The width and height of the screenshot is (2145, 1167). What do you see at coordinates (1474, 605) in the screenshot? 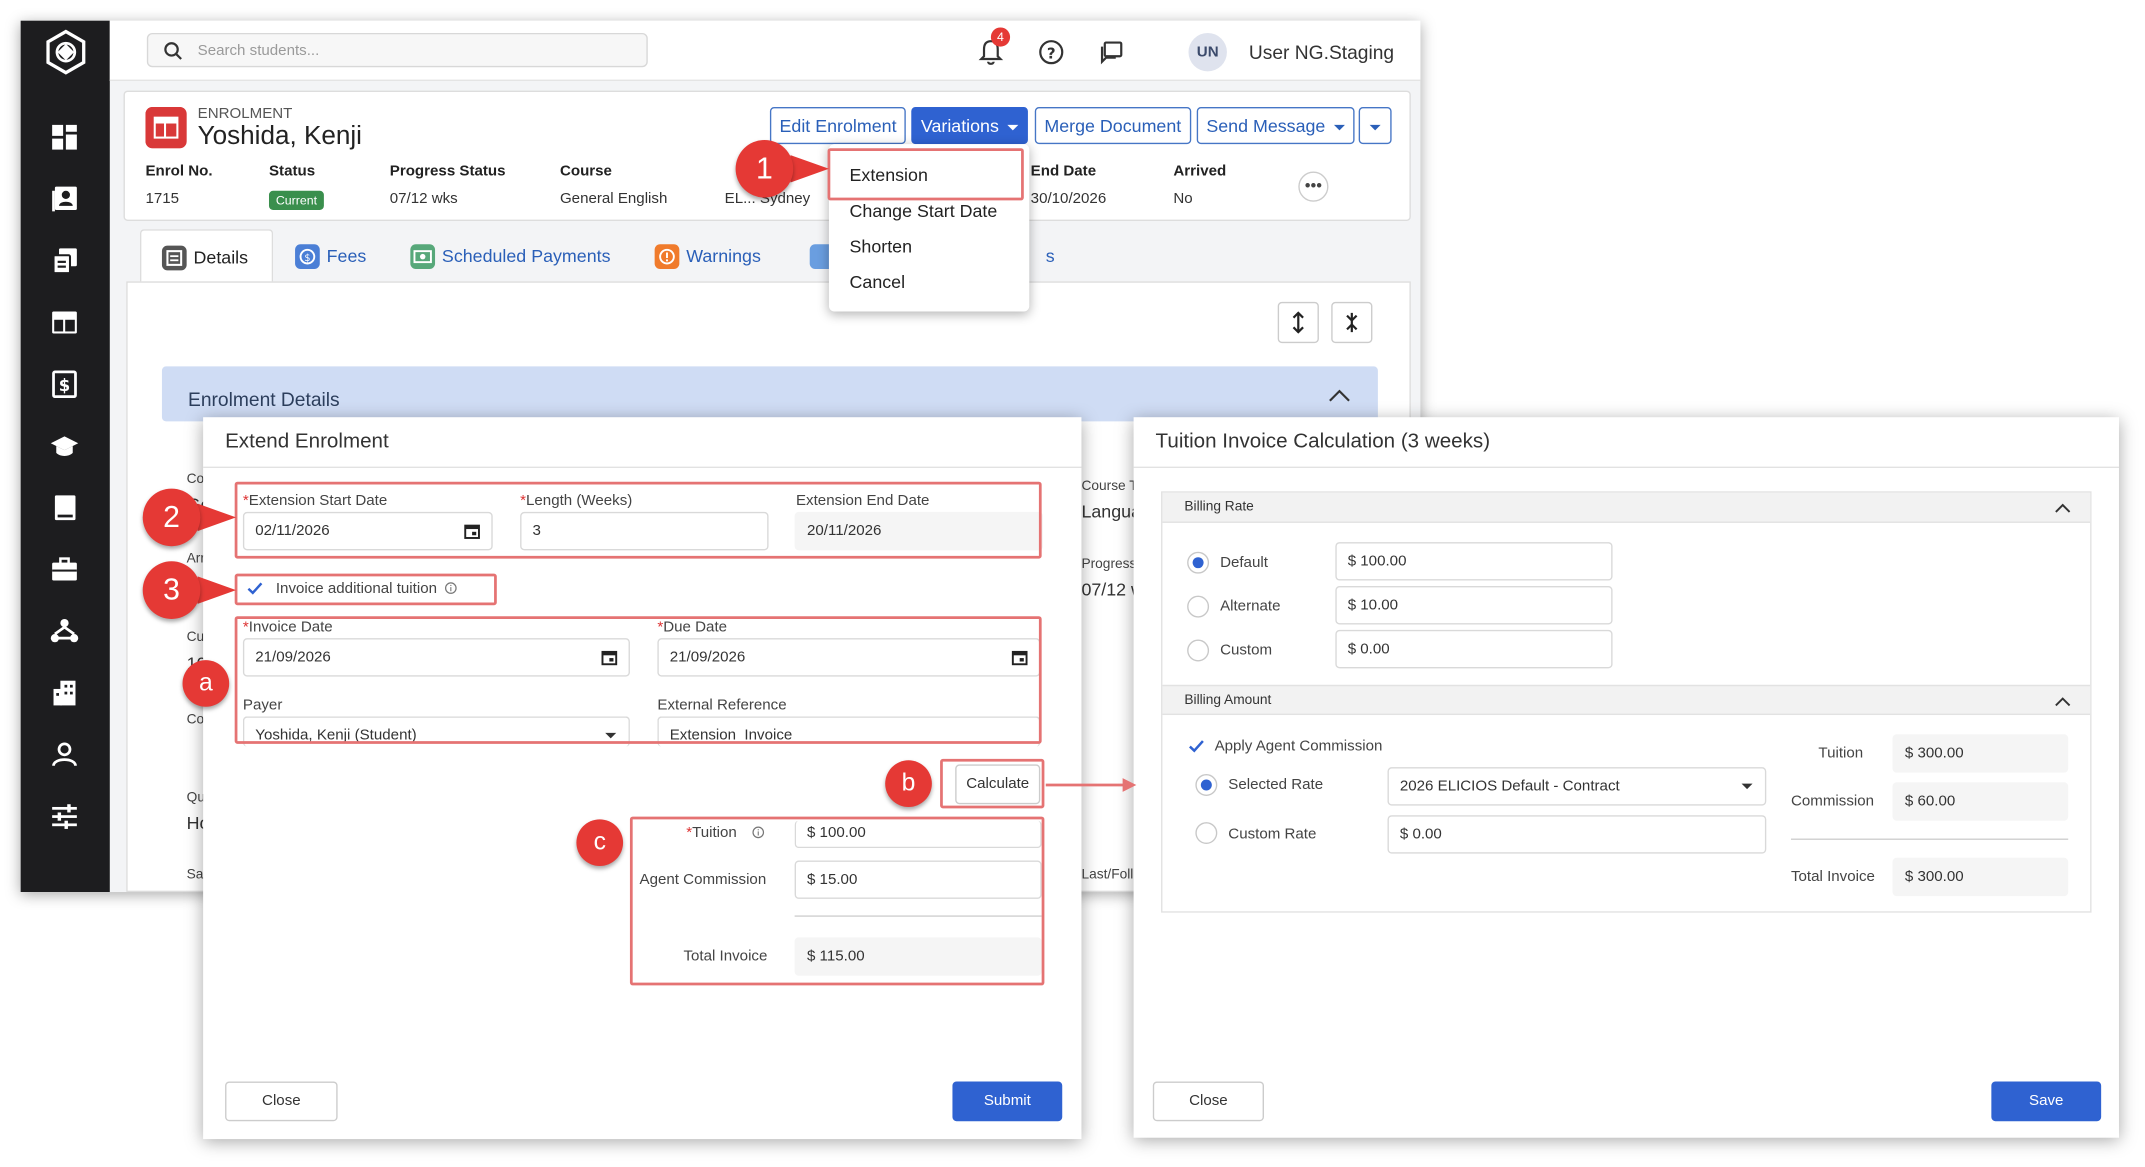
I see `rate-alternate-value: $ 10.00` at bounding box center [1474, 605].